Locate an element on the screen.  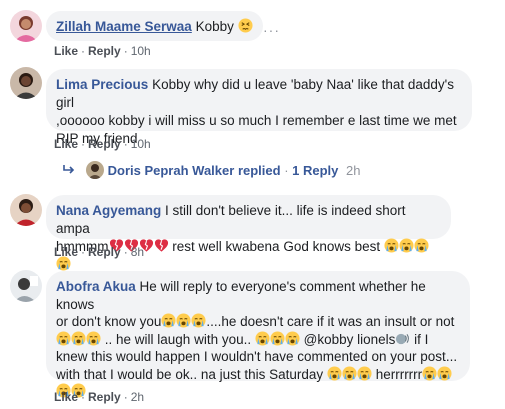
comment-actions: Like · Reply · 8h is located at coordinates (99, 252).